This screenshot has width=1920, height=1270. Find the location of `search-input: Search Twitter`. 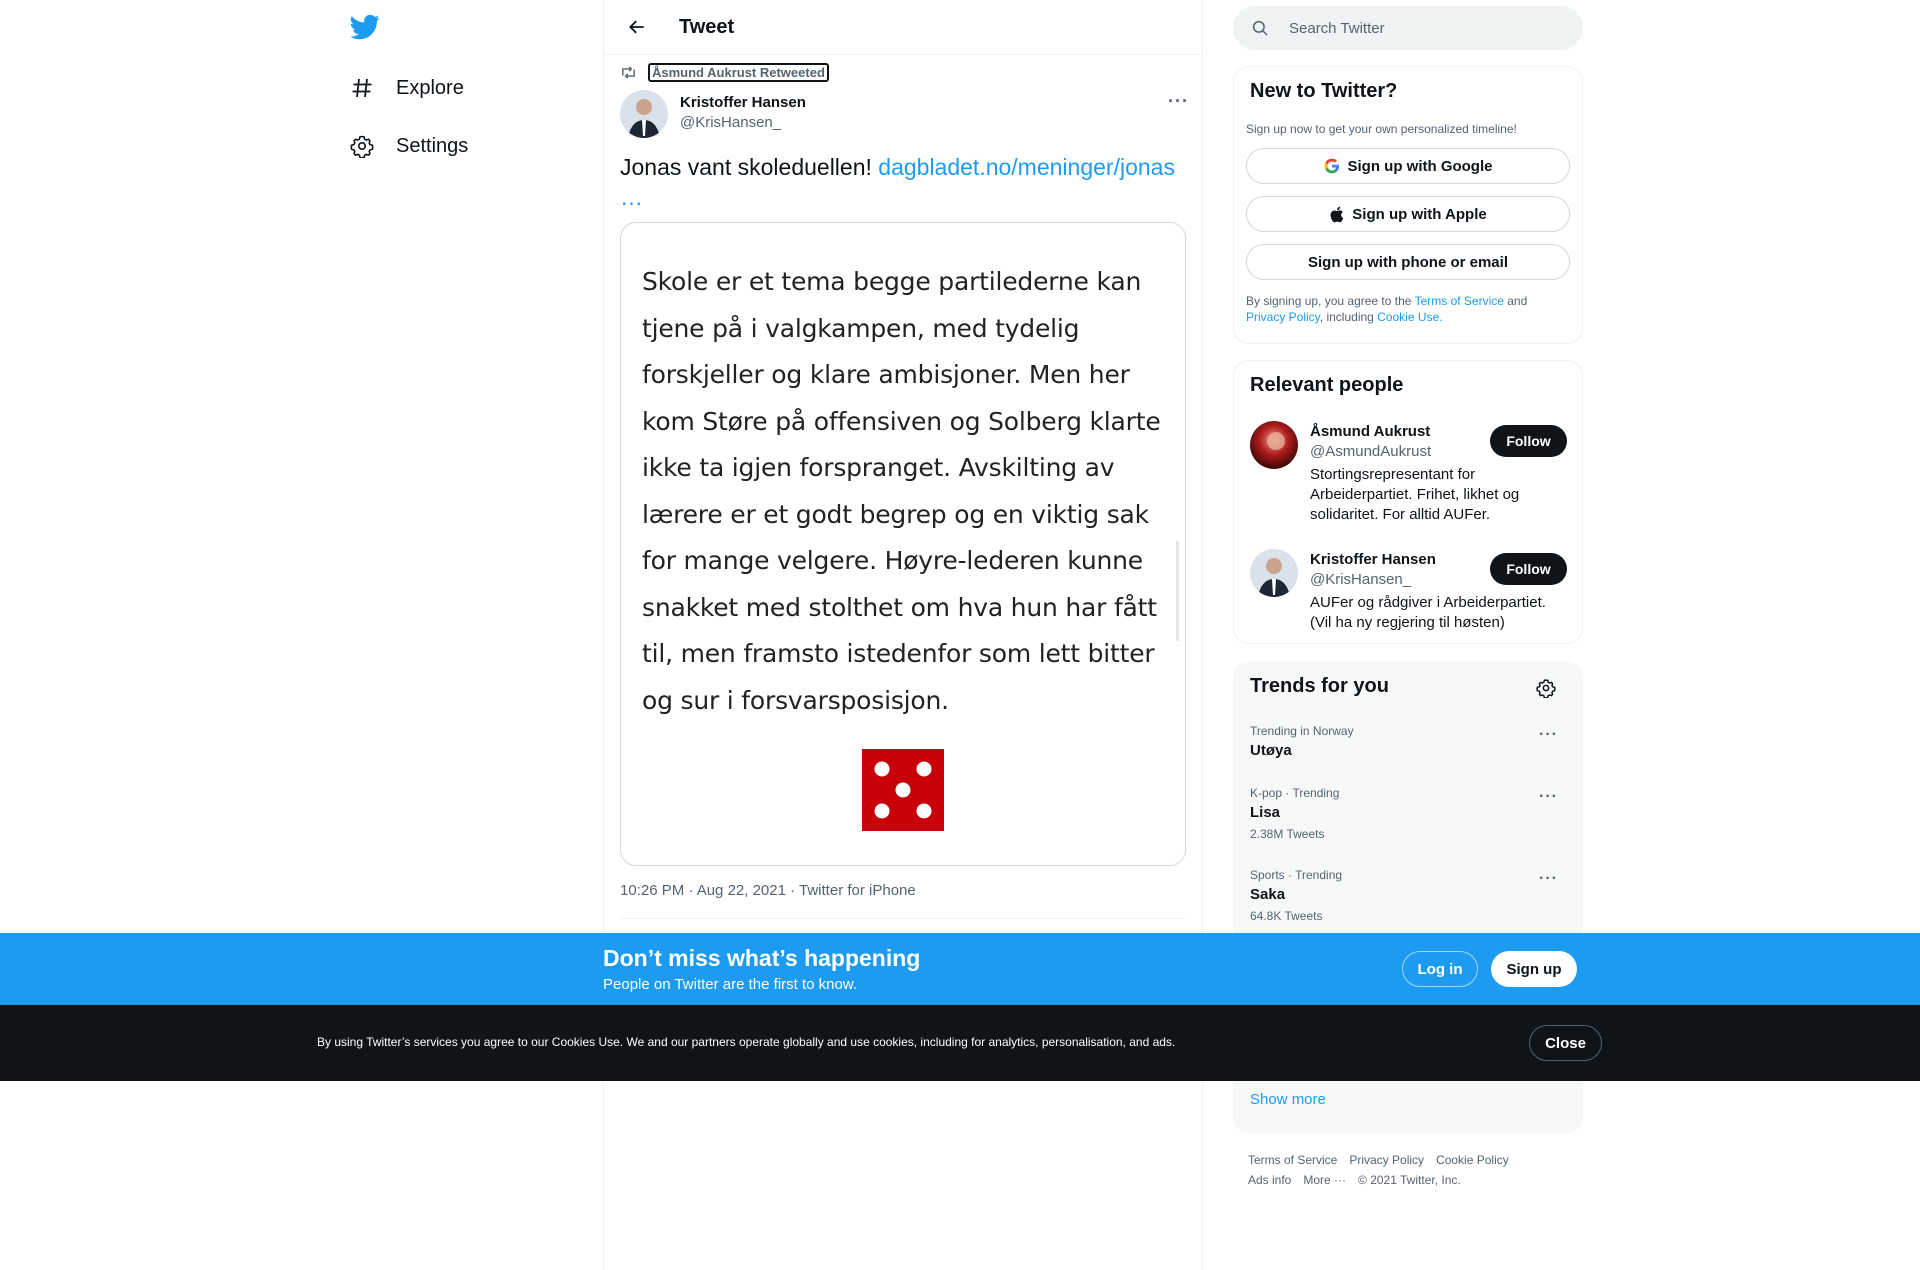

search-input: Search Twitter is located at coordinates (1337, 28).